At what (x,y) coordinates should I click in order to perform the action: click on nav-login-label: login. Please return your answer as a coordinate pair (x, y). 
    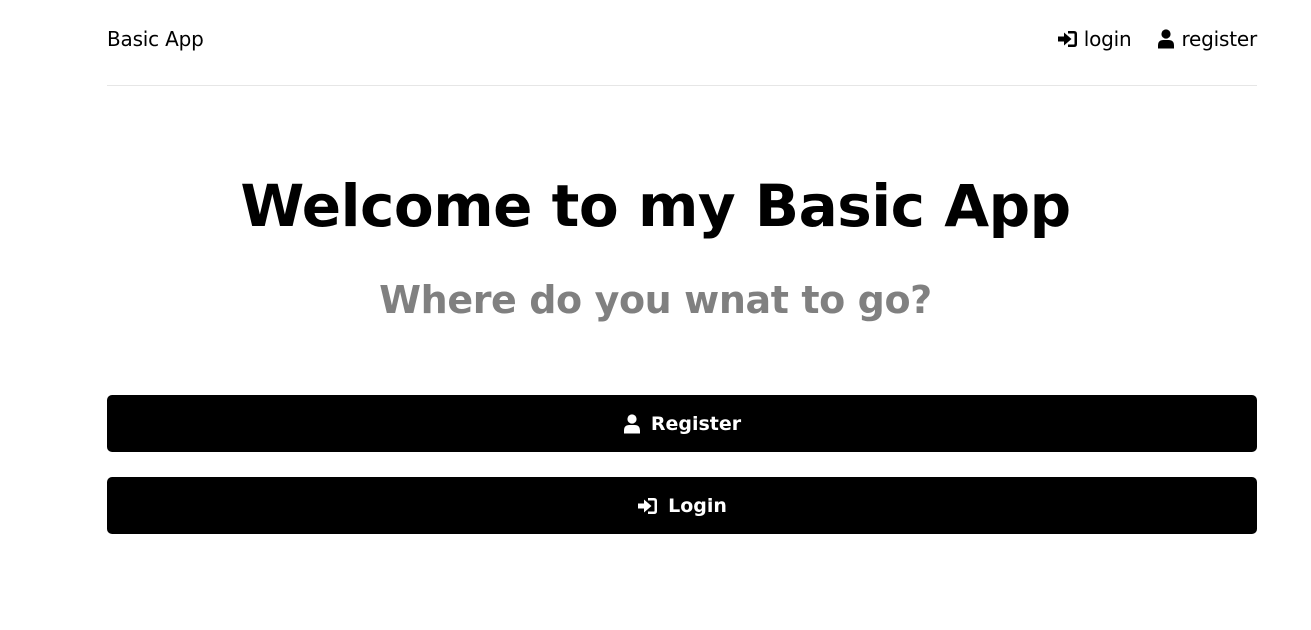
    Looking at the image, I should click on (1107, 39).